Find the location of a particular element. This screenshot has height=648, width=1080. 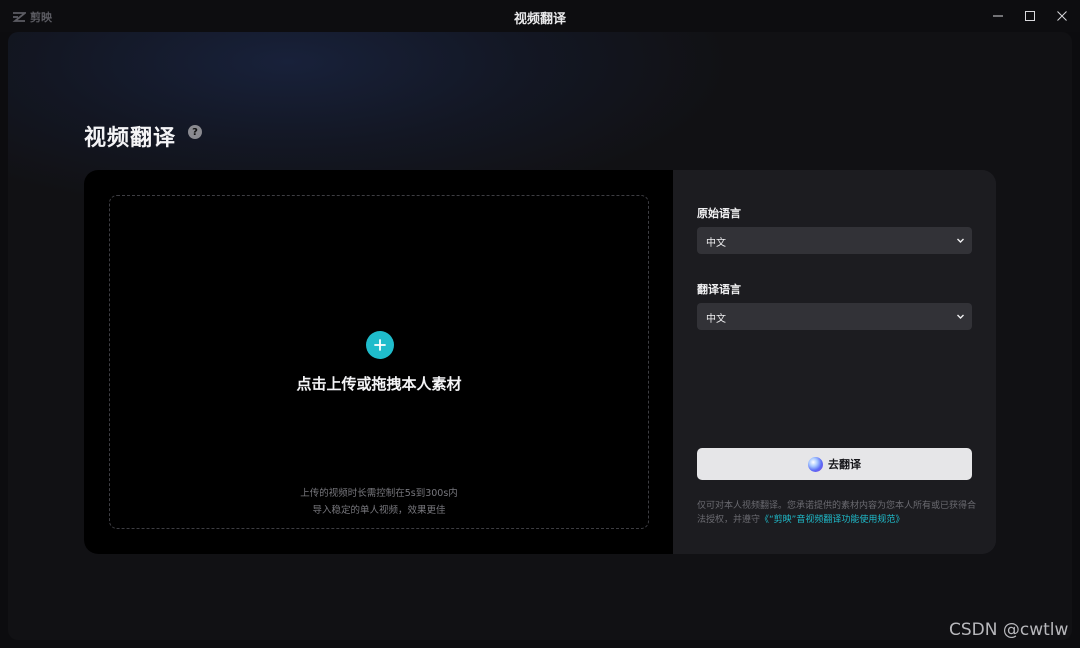

source-language-select: 中文 is located at coordinates (834, 240).